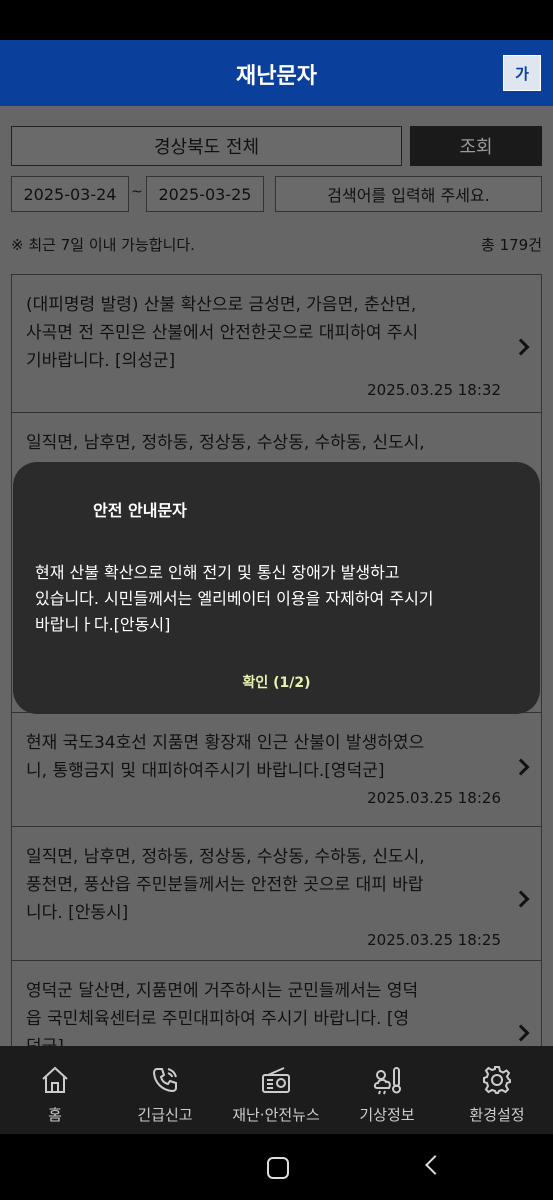 The image size is (553, 1200). Describe the element at coordinates (522, 73) in the screenshot. I see `font-size-button: 가` at that location.